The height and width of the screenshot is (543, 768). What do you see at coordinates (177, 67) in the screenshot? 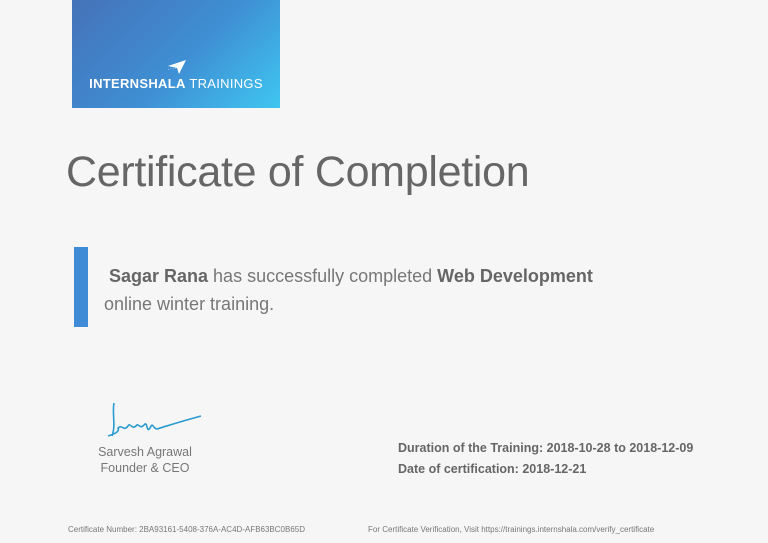
I see `paper-plane-icon` at bounding box center [177, 67].